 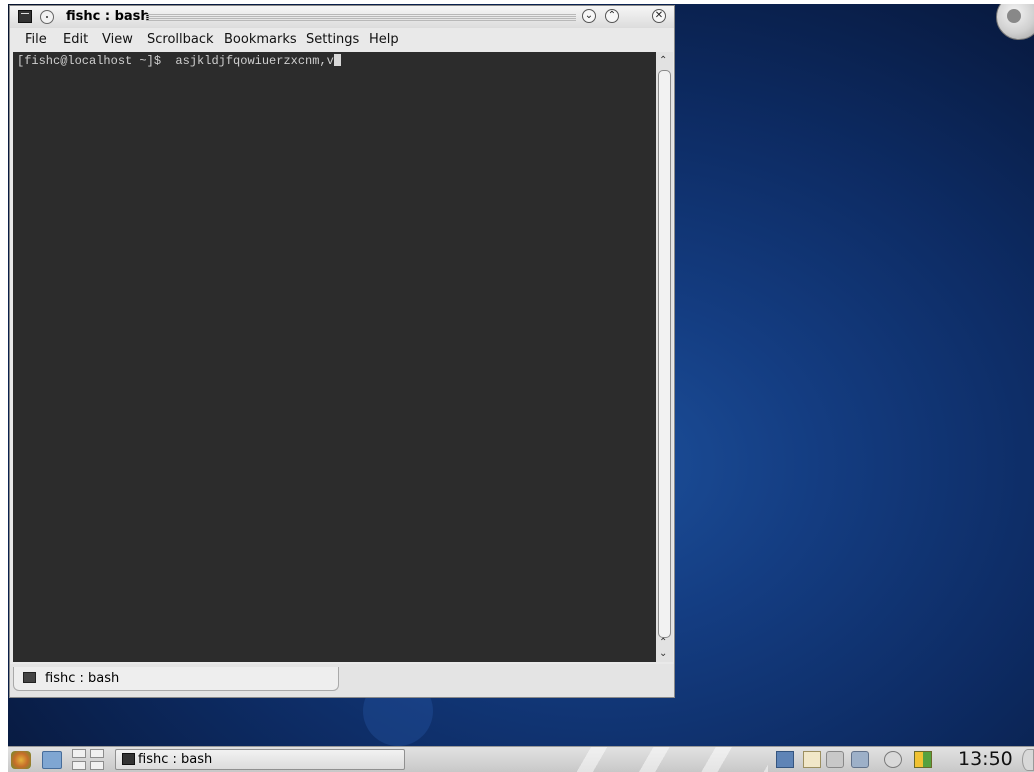 What do you see at coordinates (663, 654) in the screenshot?
I see `scroll-down-icon: ⌄` at bounding box center [663, 654].